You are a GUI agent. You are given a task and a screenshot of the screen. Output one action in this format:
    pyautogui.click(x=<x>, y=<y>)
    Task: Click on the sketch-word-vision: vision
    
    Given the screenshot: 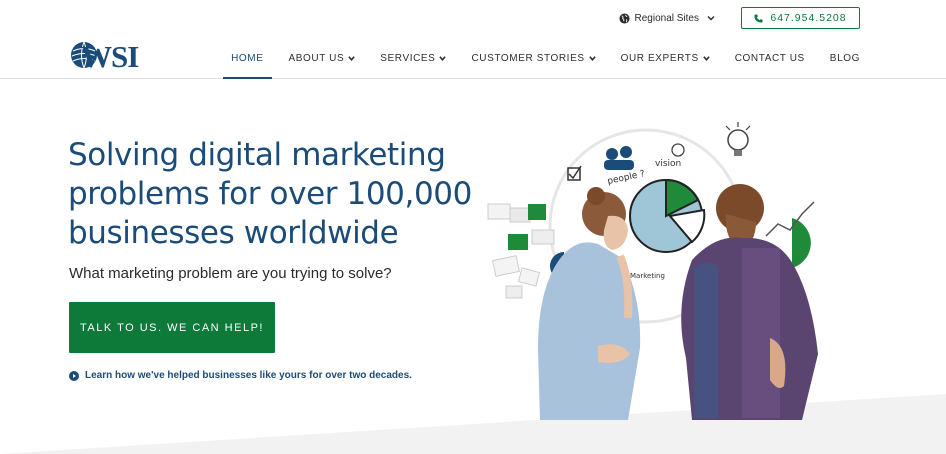 What is the action you would take?
    pyautogui.click(x=668, y=164)
    